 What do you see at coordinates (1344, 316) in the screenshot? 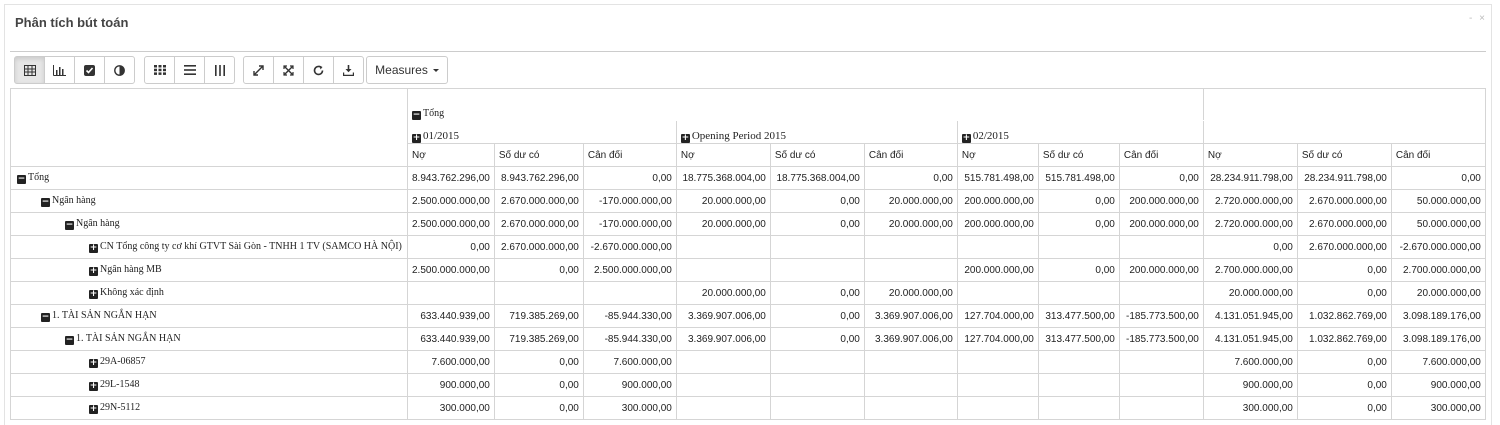
I see `total-cell: 1.032.862.769,00` at bounding box center [1344, 316].